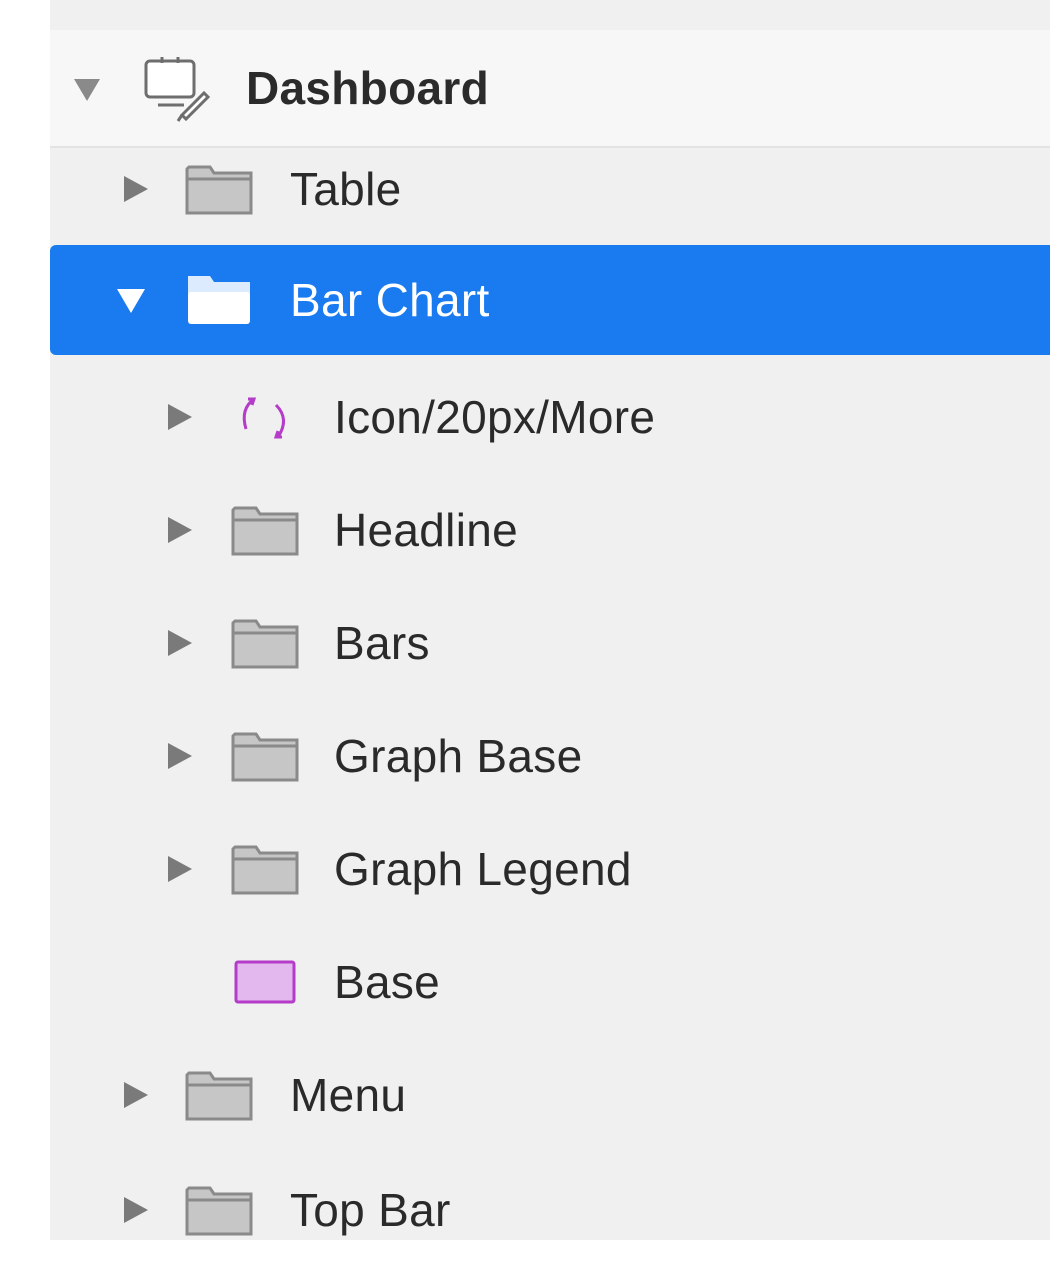 The image size is (1050, 1265). I want to click on layer-label-top-bar: Top Bar, so click(370, 1210).